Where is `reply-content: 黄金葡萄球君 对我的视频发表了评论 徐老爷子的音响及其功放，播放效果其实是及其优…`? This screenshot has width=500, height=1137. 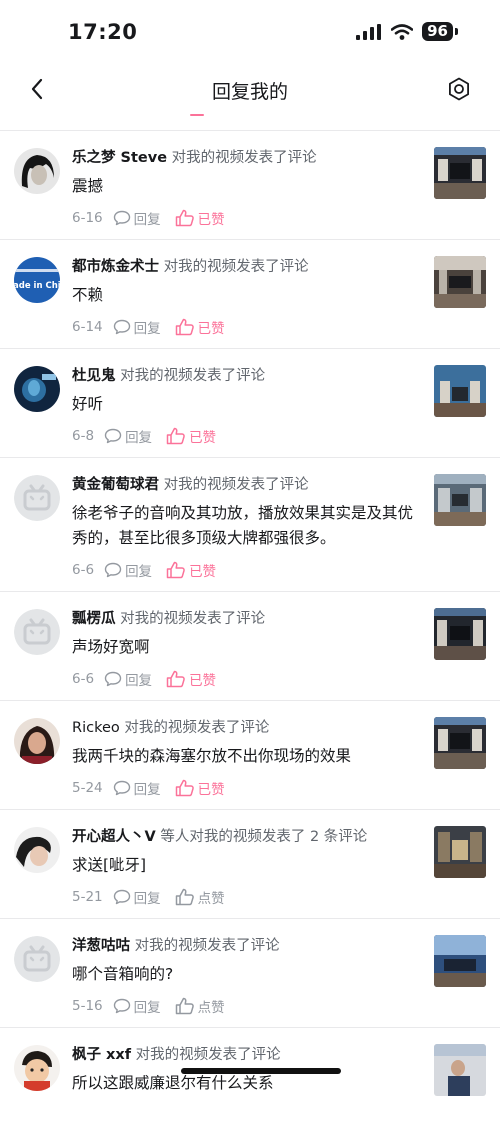 reply-content: 黄金葡萄球君 对我的视频发表了评论 徐老爷子的音响及其功放，播放效果其实是及其优… is located at coordinates (248, 528).